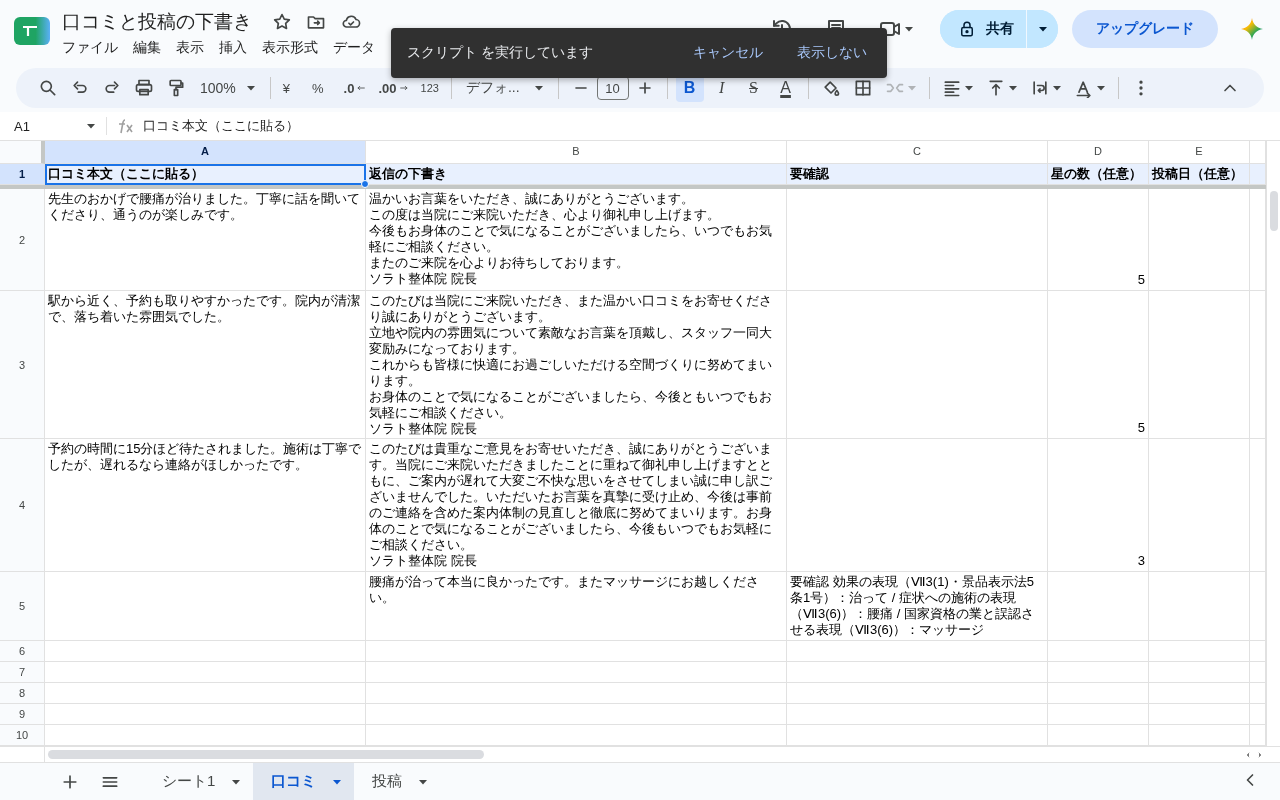 The width and height of the screenshot is (1280, 800). What do you see at coordinates (32, 31) in the screenshot?
I see `sheets-logo-icon` at bounding box center [32, 31].